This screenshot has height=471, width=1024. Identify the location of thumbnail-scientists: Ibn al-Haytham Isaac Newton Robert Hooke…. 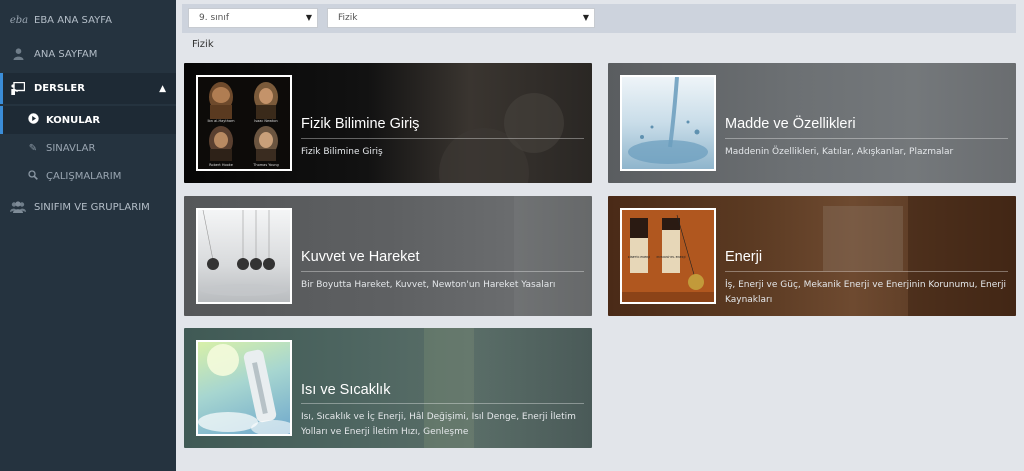
(244, 123).